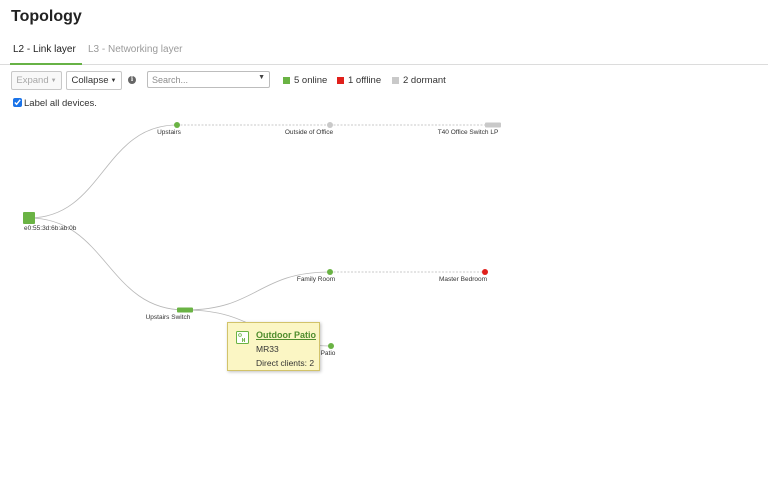 Image resolution: width=768 pixels, height=493 pixels. I want to click on node-label-patio: Patio, so click(328, 353).